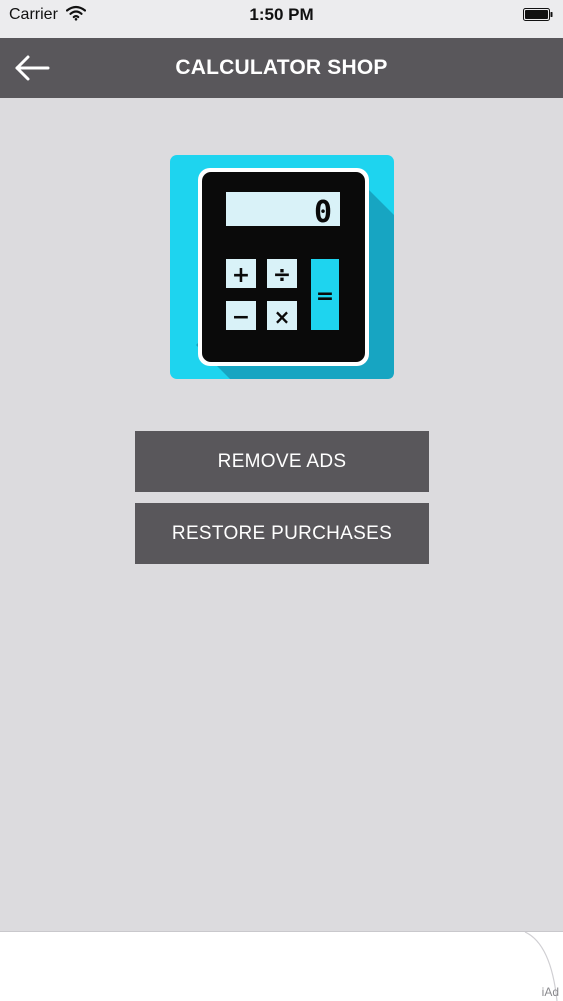 The image size is (563, 1001). What do you see at coordinates (538, 14) in the screenshot?
I see `battery-icon` at bounding box center [538, 14].